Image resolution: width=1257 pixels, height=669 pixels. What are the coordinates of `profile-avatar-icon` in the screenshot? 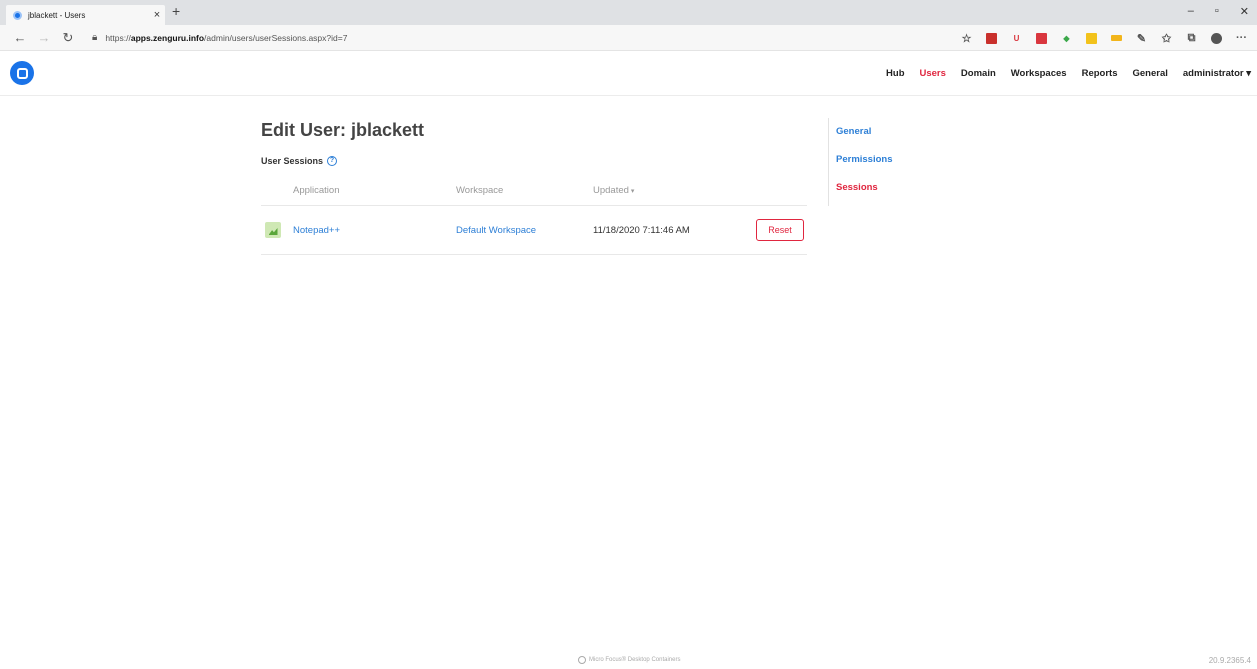 It's located at (1216, 38).